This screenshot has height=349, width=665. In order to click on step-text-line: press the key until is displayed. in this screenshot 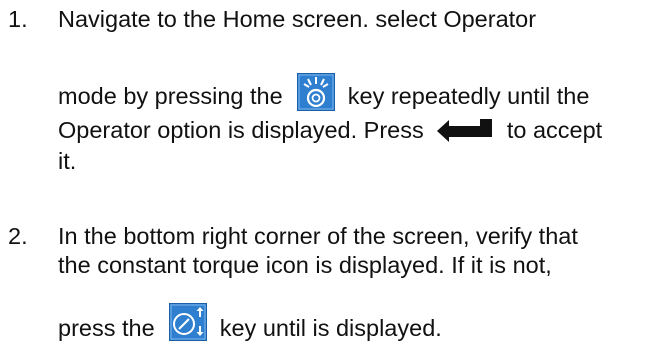, I will do `click(250, 325)`.